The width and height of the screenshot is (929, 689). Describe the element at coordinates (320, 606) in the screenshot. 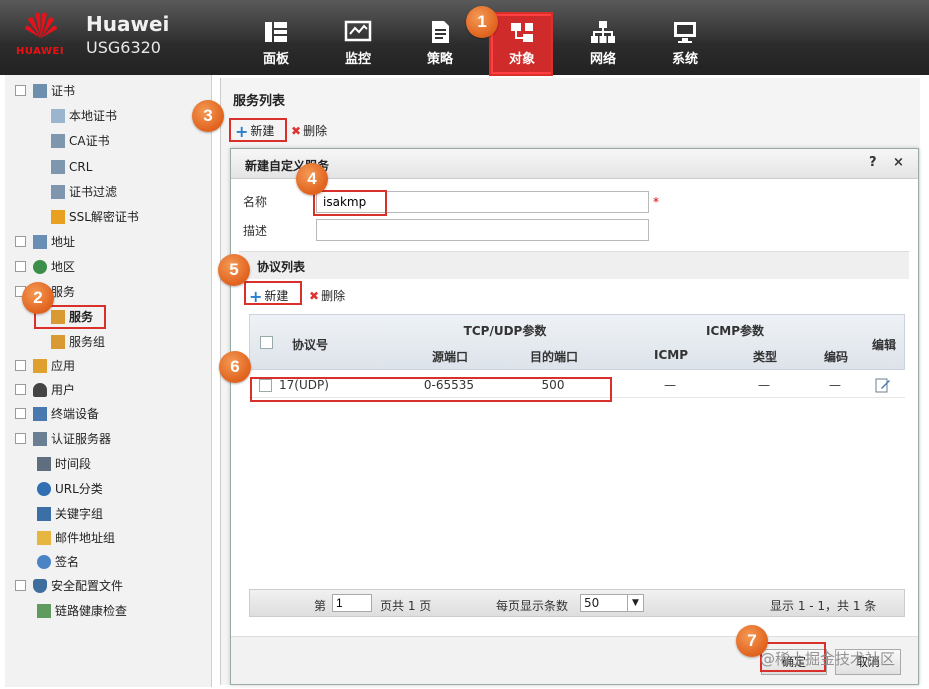

I see `page-label: 第` at that location.